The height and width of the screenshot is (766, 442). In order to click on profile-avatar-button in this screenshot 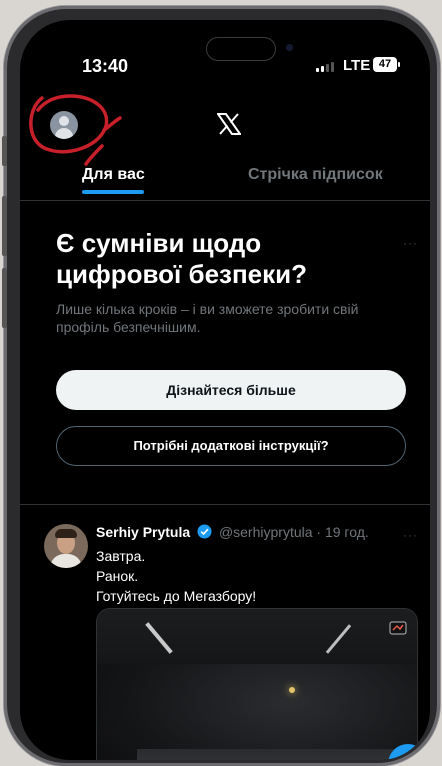, I will do `click(64, 125)`.